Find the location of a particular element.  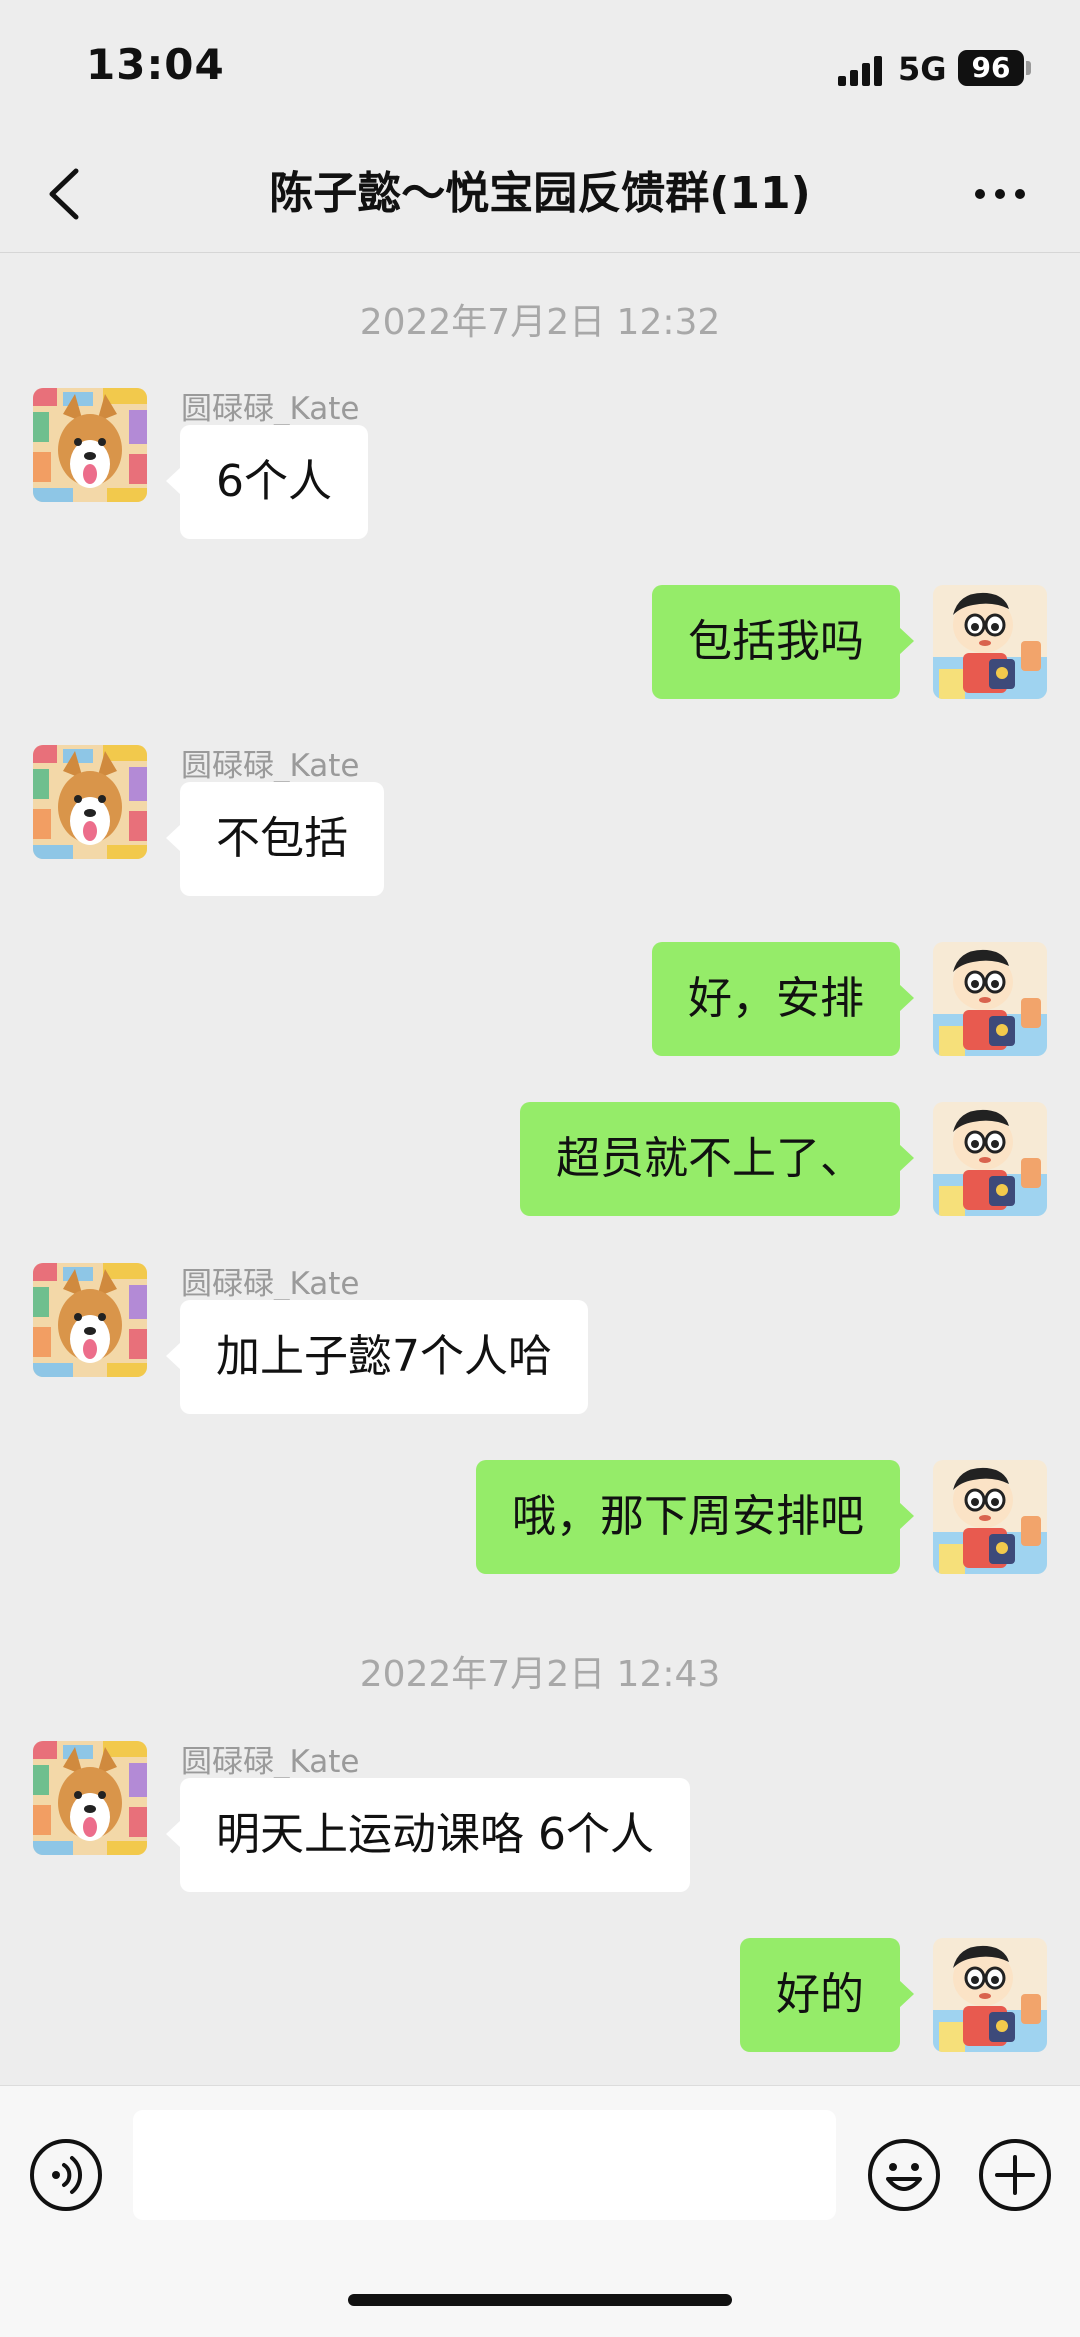

nav-bar: 陈子懿～悦宝园反馈群(11) is located at coordinates (540, 194).